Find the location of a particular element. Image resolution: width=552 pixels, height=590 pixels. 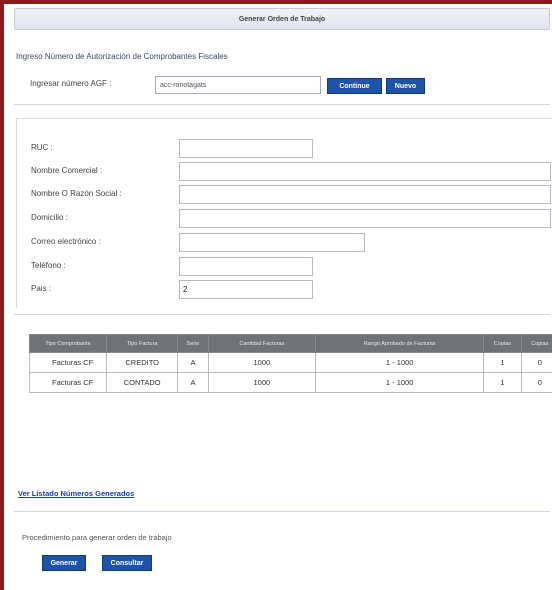

new-button: Nuevo is located at coordinates (405, 86).